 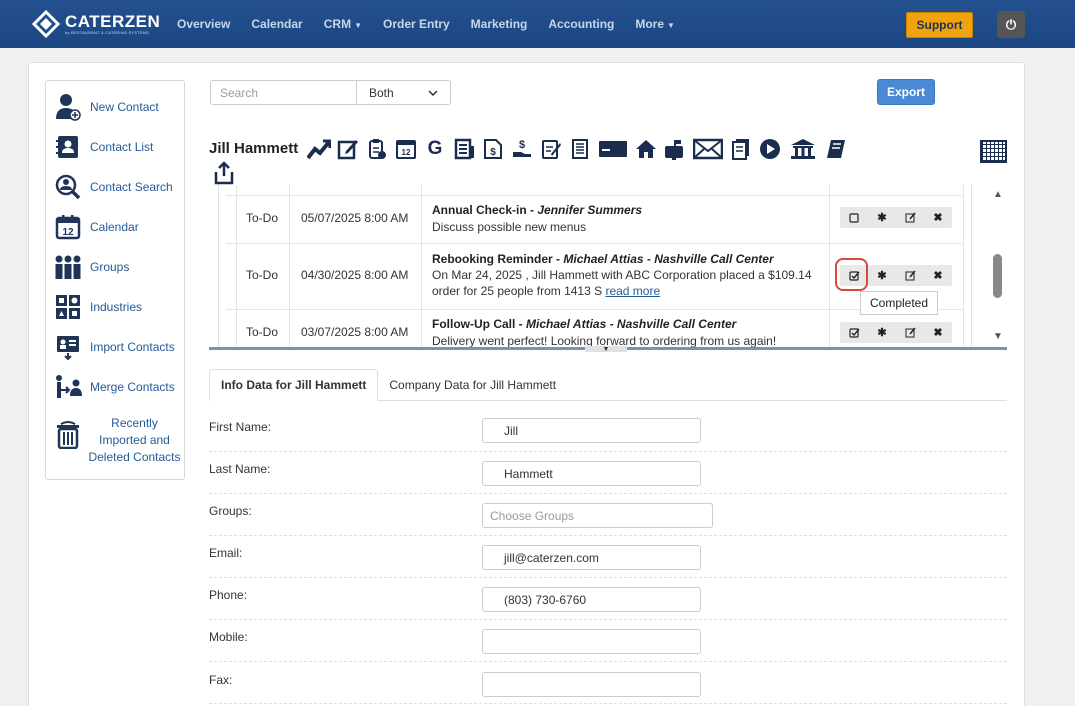 I want to click on form-row-mobile: Mobile:, so click(x=608, y=641).